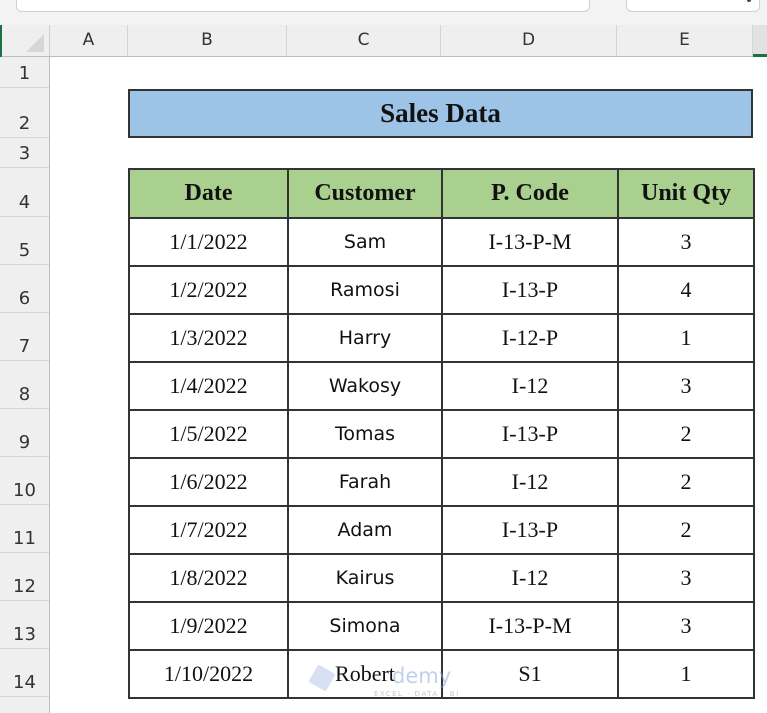  I want to click on row-header-13: 13, so click(24, 625).